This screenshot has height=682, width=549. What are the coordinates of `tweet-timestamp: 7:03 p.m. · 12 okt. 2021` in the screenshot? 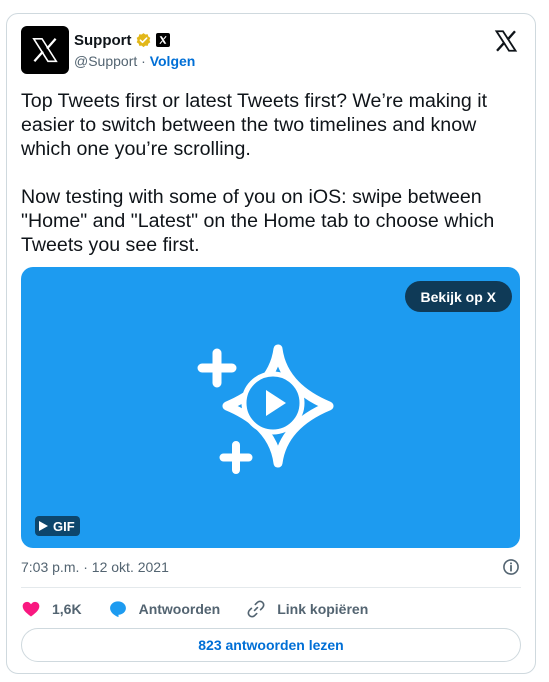 It's located at (95, 567).